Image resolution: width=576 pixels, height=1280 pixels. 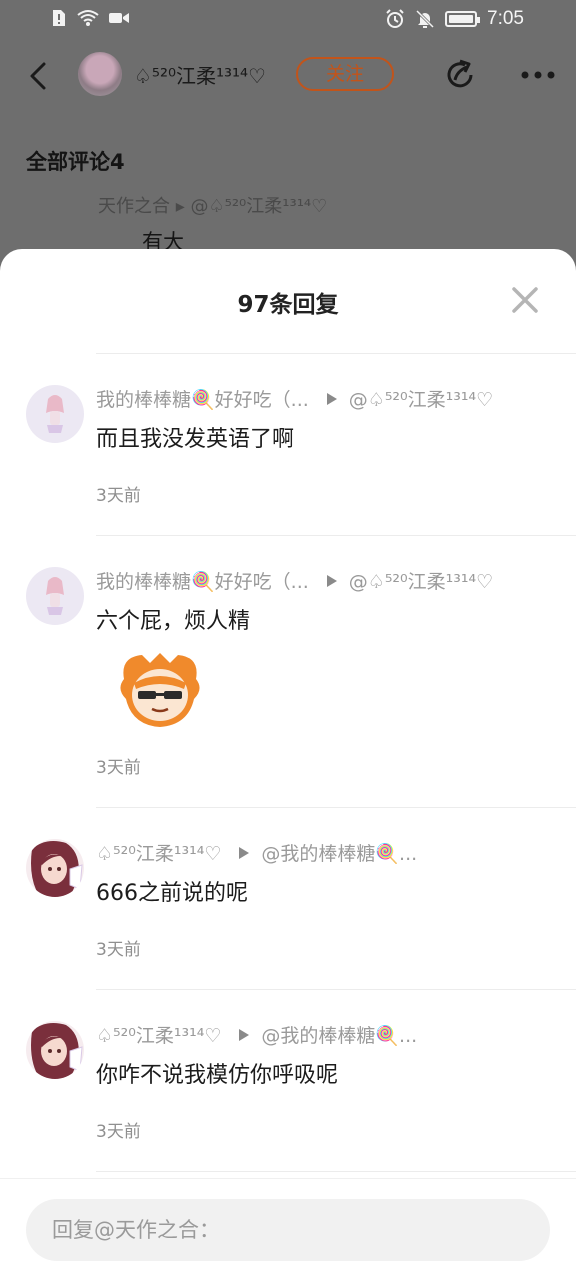 What do you see at coordinates (172, 893) in the screenshot?
I see `reply-text: 666之前说的呢` at bounding box center [172, 893].